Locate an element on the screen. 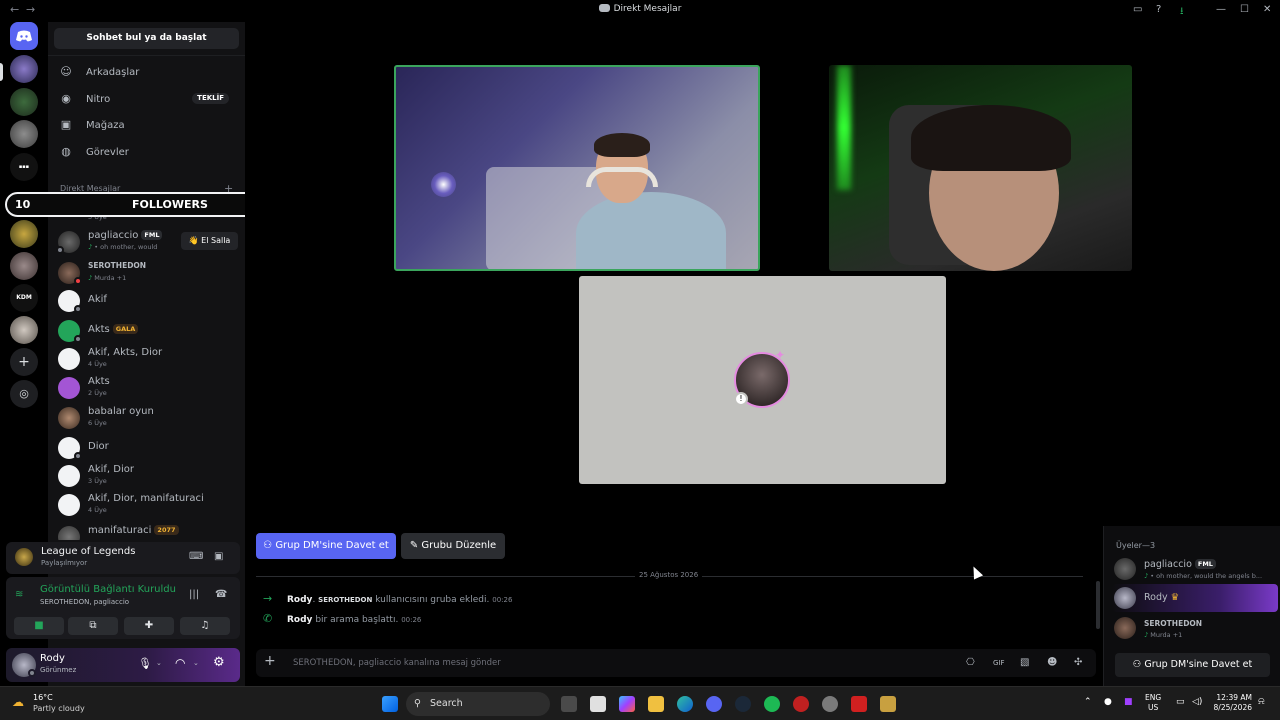 This screenshot has width=1280, height=720. copilot-icon is located at coordinates (627, 704).